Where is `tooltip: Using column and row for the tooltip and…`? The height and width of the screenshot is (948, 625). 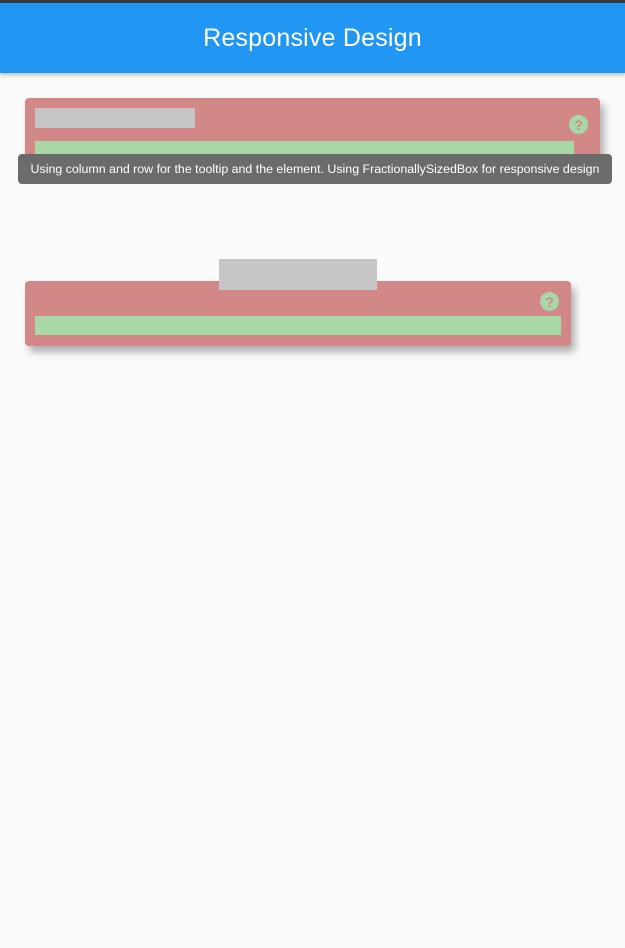 tooltip: Using column and row for the tooltip and… is located at coordinates (315, 169).